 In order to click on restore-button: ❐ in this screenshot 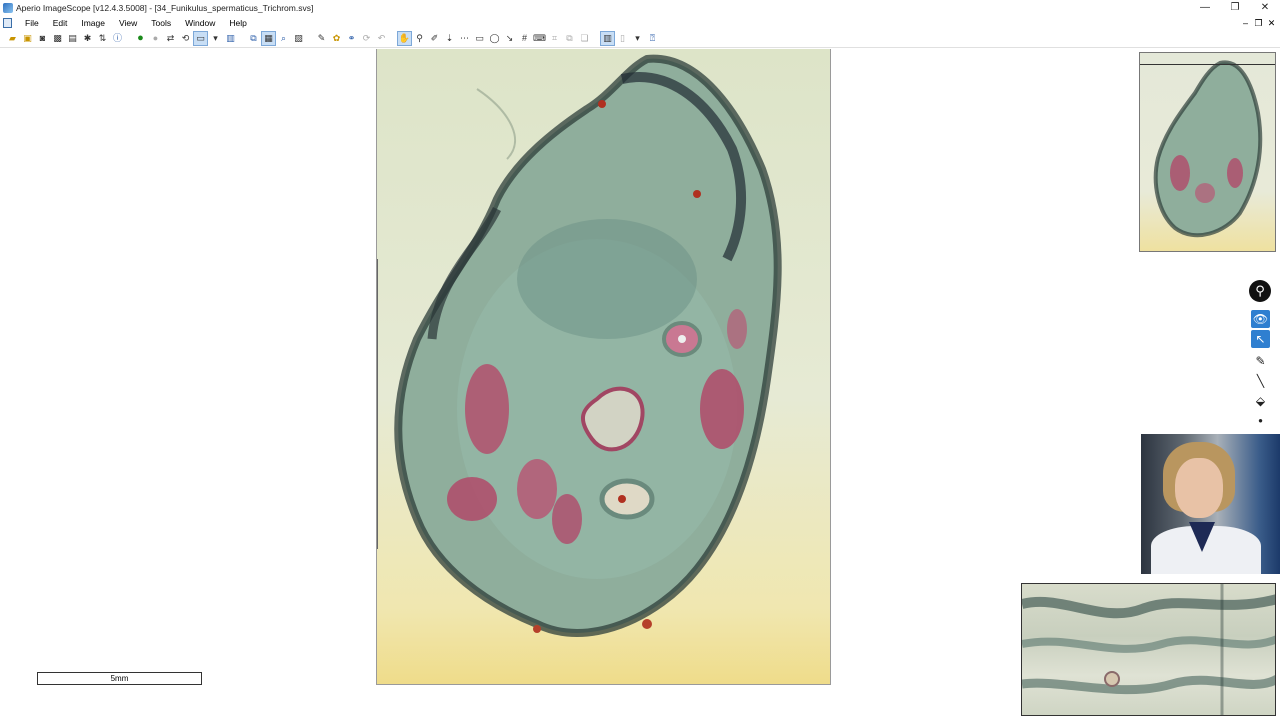, I will do `click(1235, 8)`.